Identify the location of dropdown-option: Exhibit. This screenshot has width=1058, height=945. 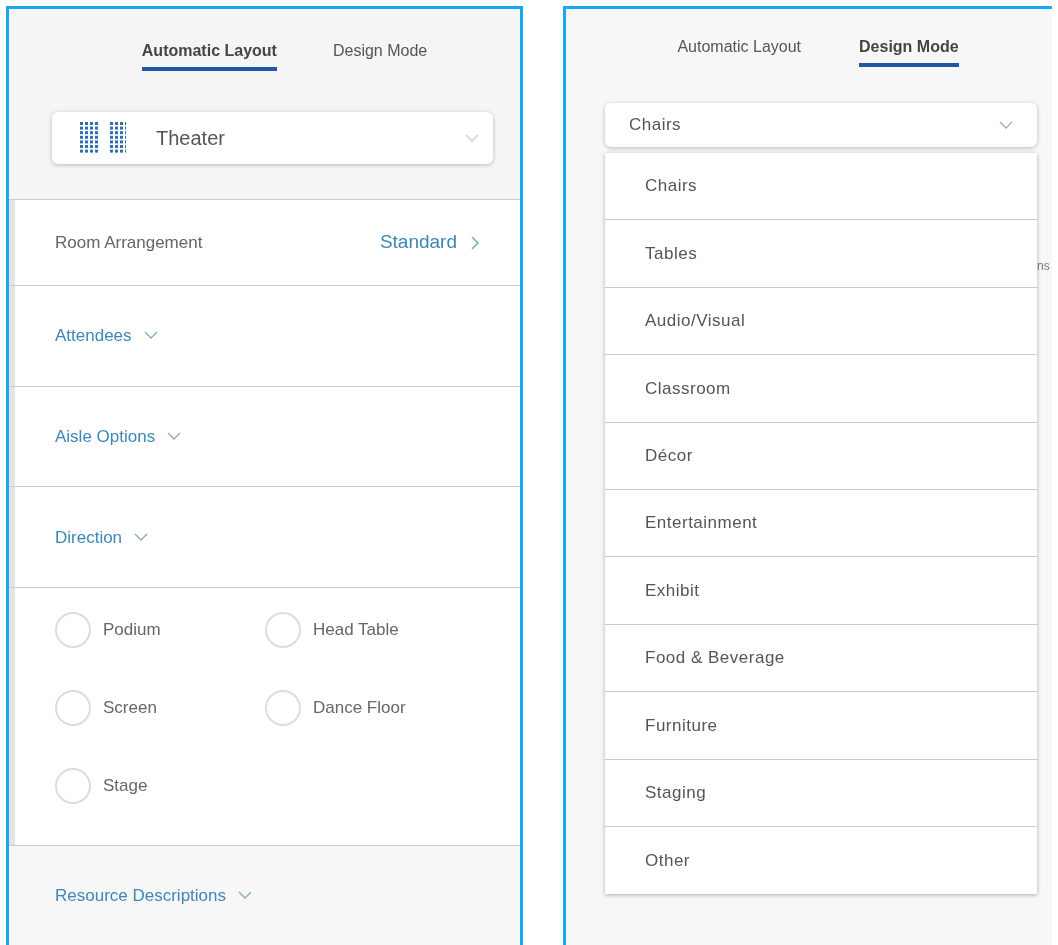
(821, 591).